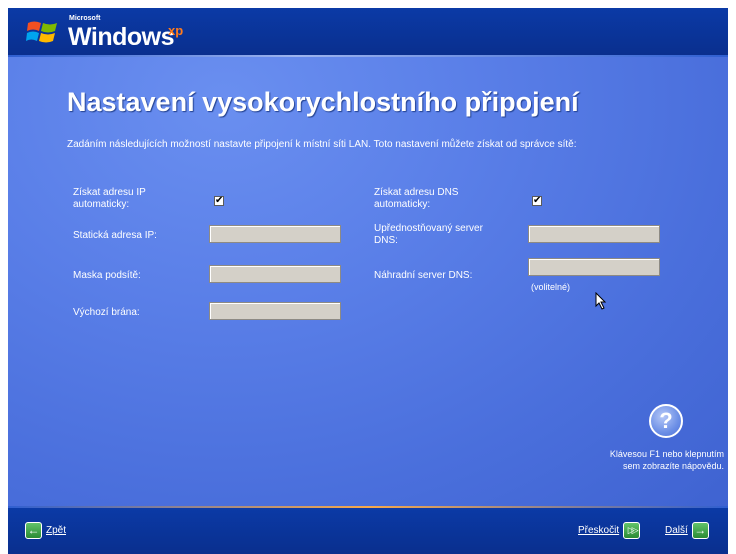  Describe the element at coordinates (416, 192) in the screenshot. I see `dns-auto-label-line1: Získat adresu DNS` at that location.